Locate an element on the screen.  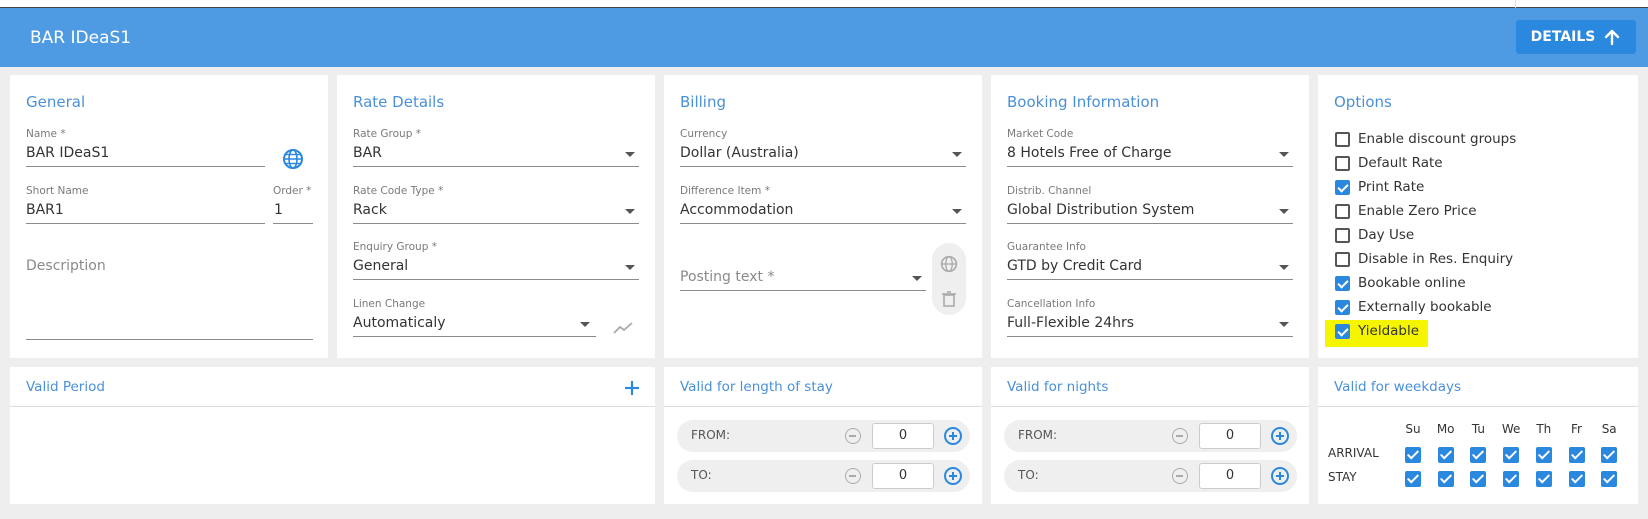
short-name-underline is located at coordinates (145, 223).